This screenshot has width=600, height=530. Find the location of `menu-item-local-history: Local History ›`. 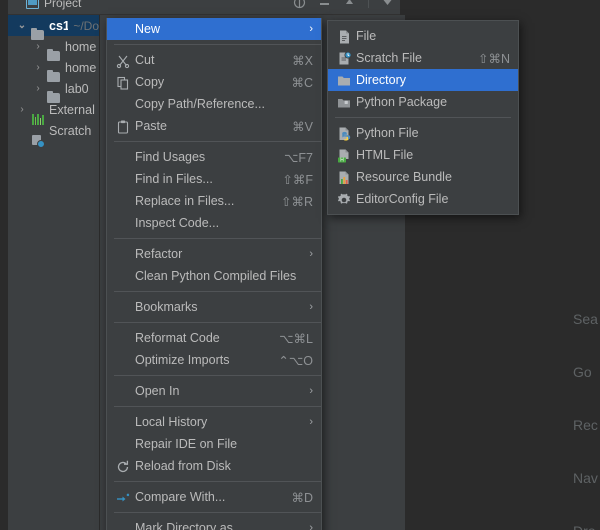

menu-item-local-history: Local History › is located at coordinates (214, 422).